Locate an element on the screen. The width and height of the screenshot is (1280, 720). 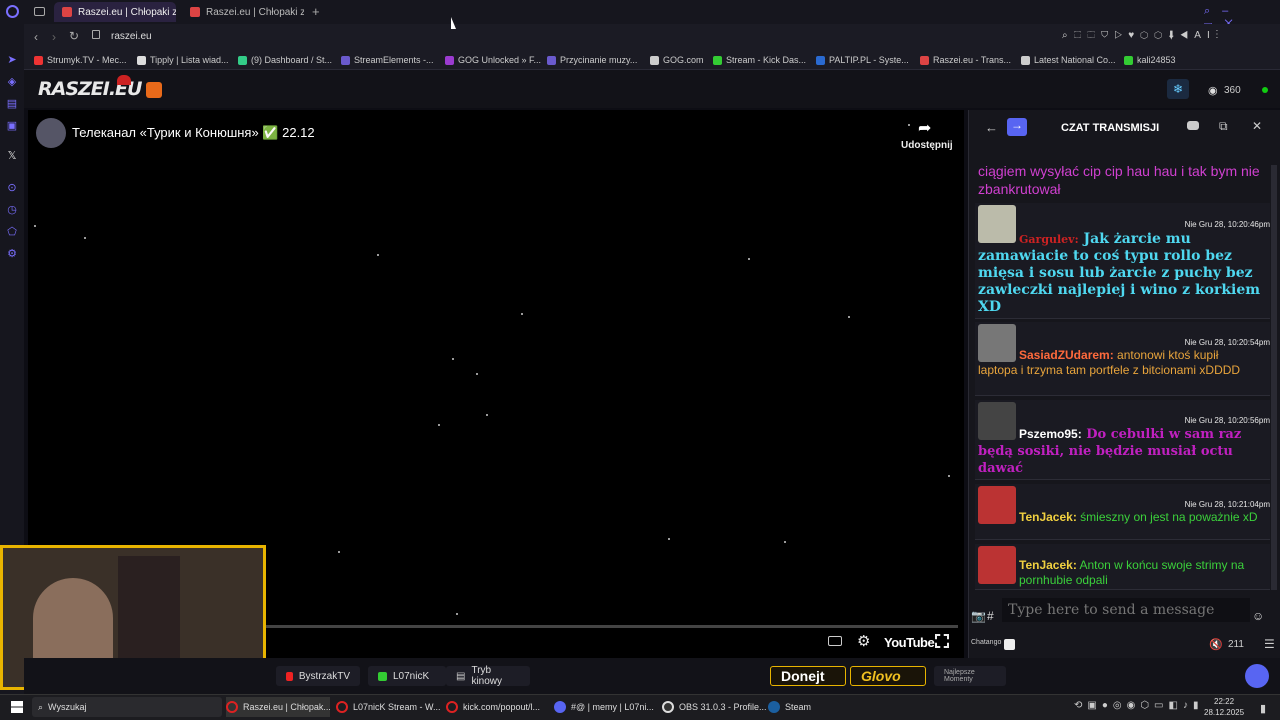
tab-raszei-2: Raszei.eu | Chłopaki z Ra is located at coordinates (243, 12).